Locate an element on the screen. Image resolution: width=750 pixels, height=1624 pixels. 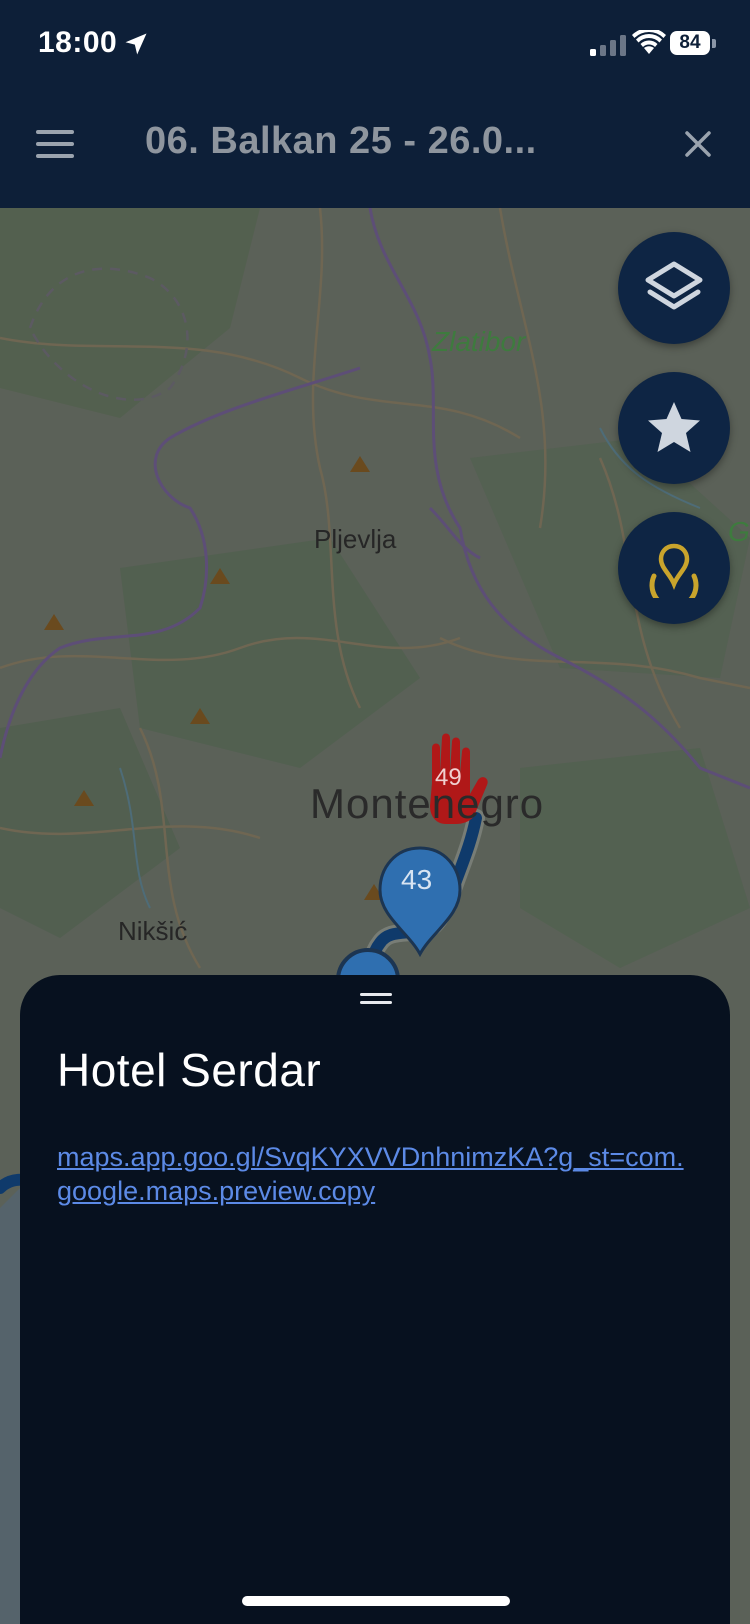
waypoint-marker-number: 43 is located at coordinates (417, 879).